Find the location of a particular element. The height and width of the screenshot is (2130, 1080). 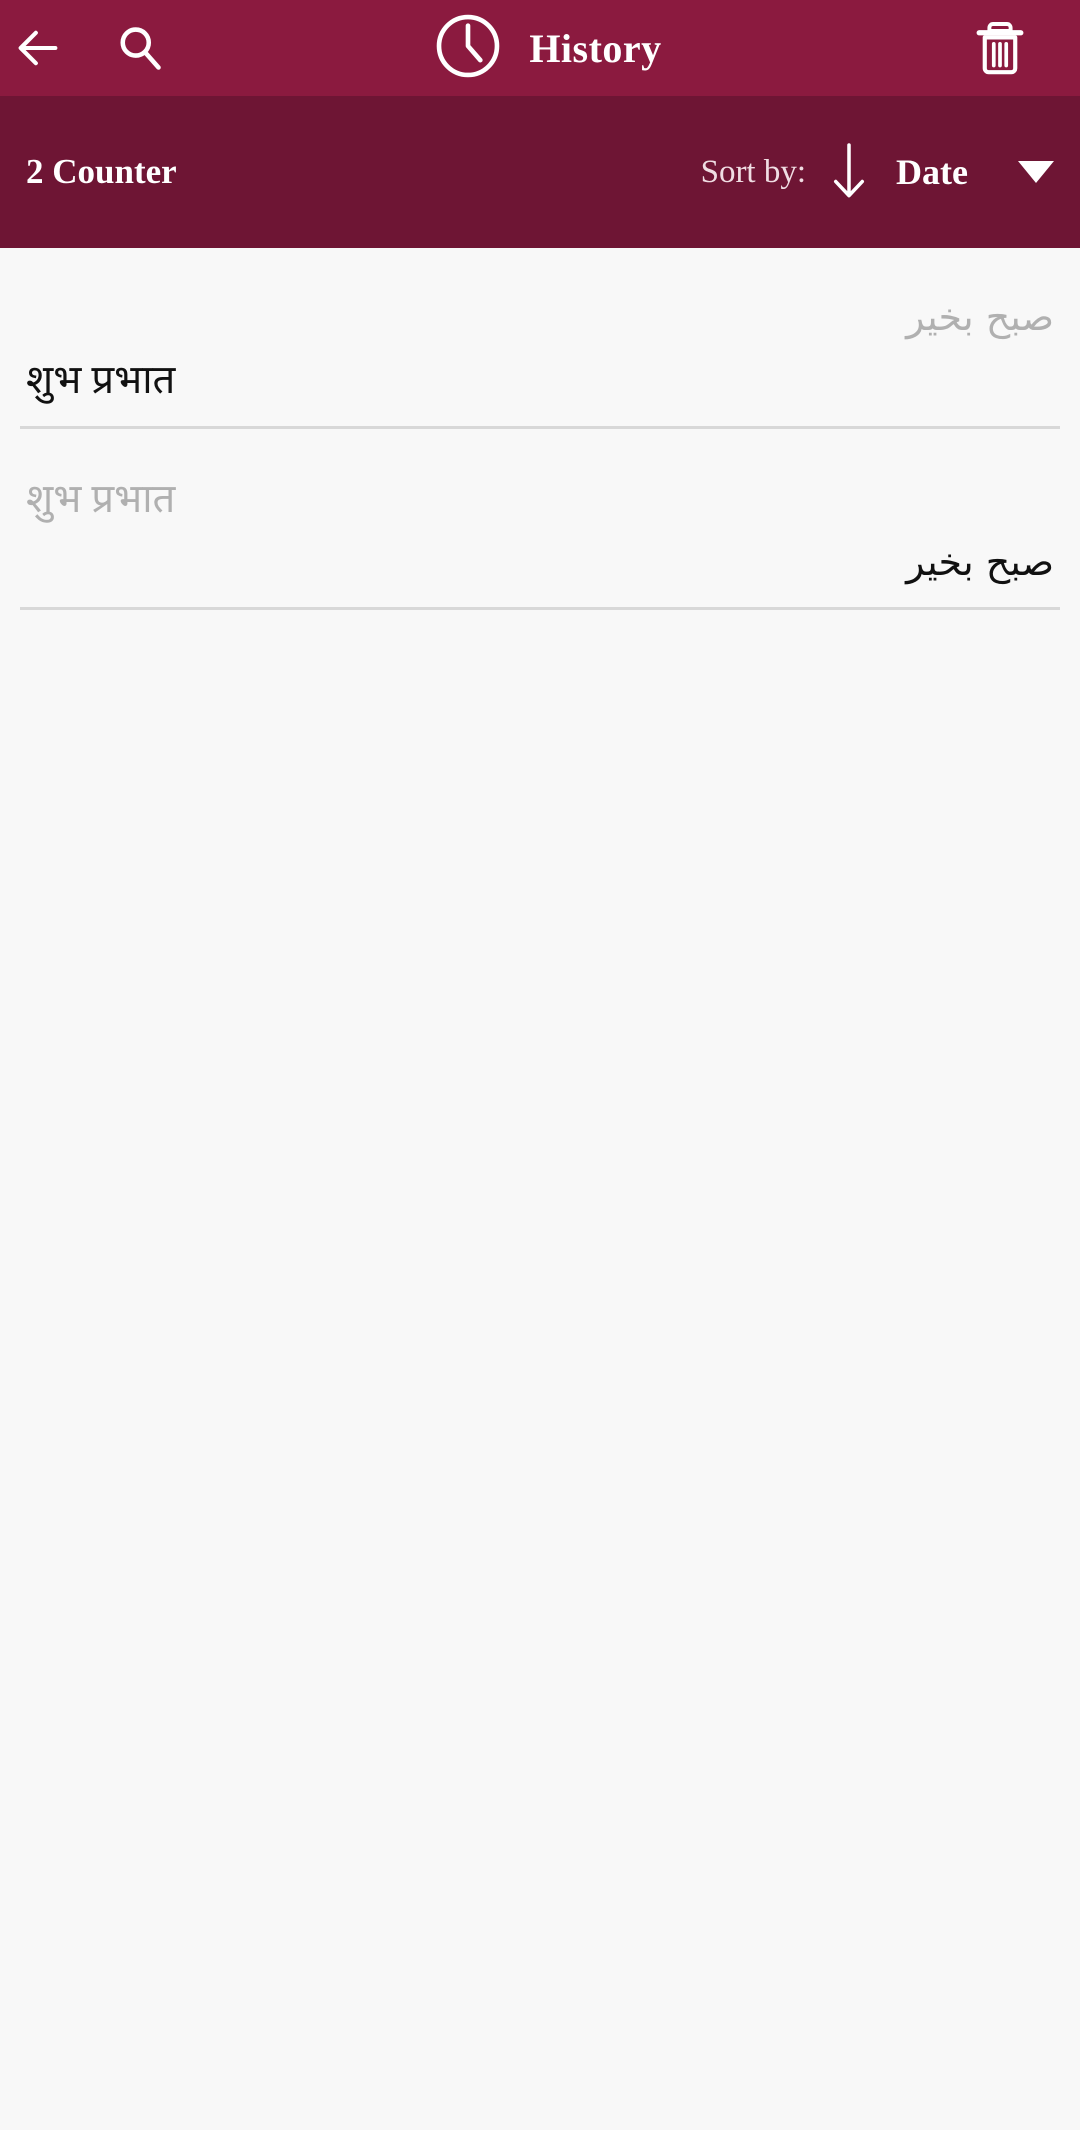

app-bar: History is located at coordinates (540, 48).